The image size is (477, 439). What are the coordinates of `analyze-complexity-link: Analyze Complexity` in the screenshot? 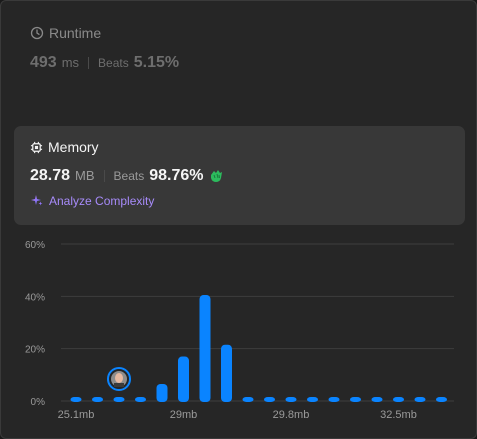 It's located at (127, 201).